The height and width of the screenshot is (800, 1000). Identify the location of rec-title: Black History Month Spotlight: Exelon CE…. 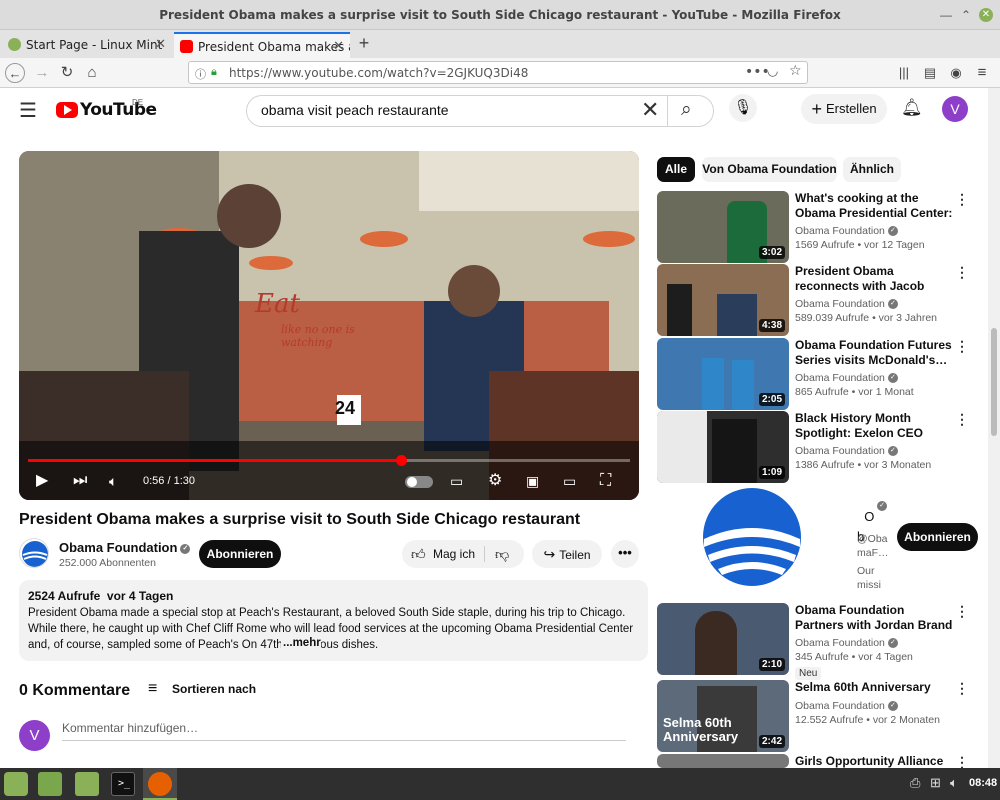
(875, 426).